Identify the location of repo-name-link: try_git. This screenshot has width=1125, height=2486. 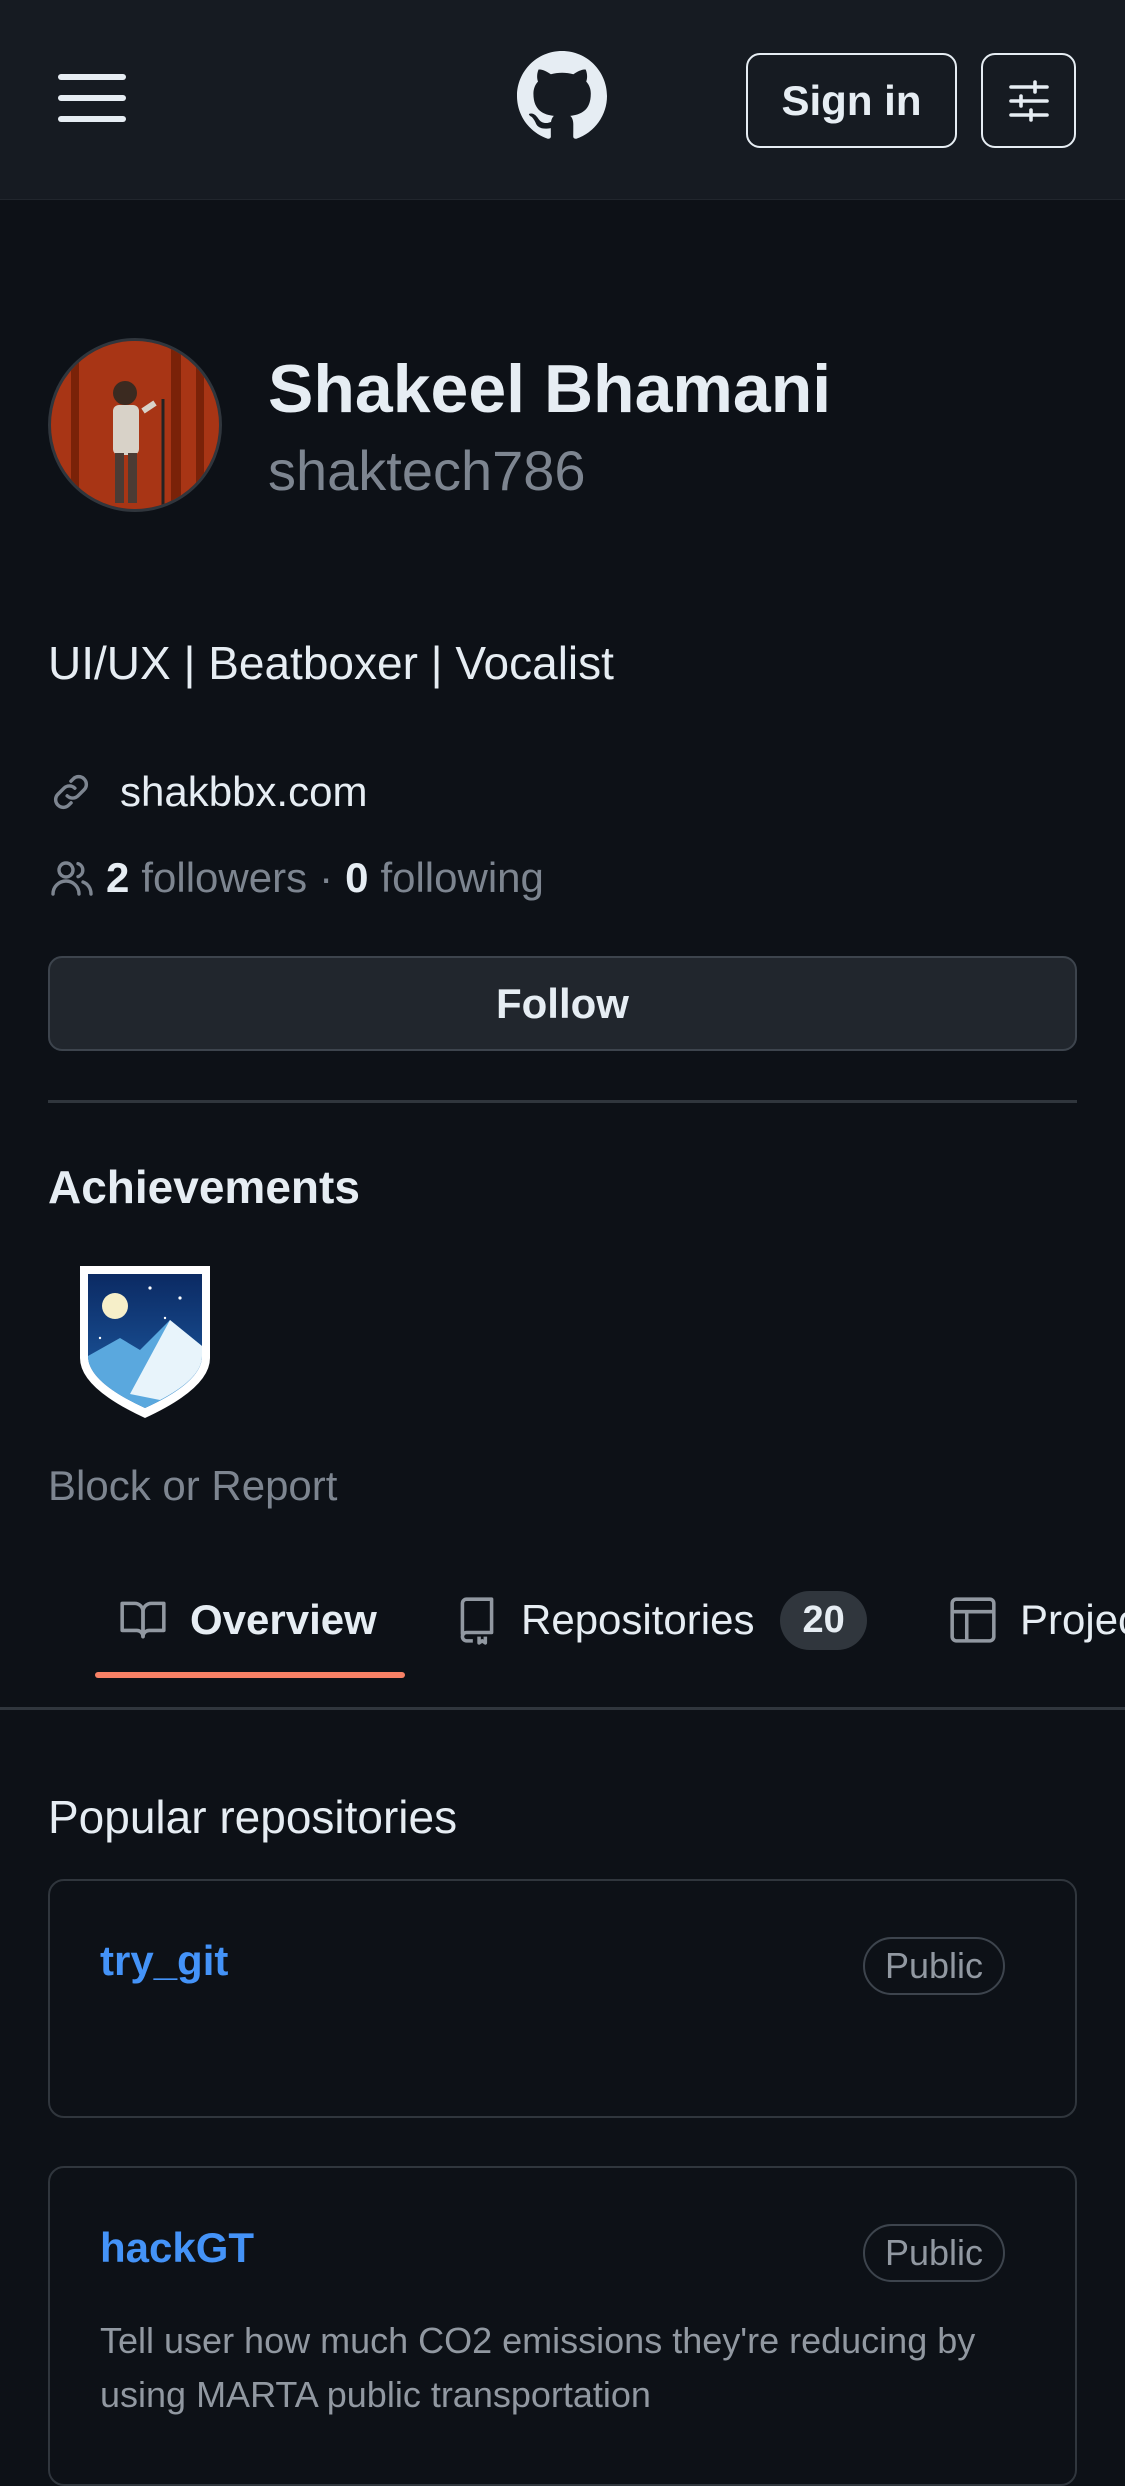
(164, 1961).